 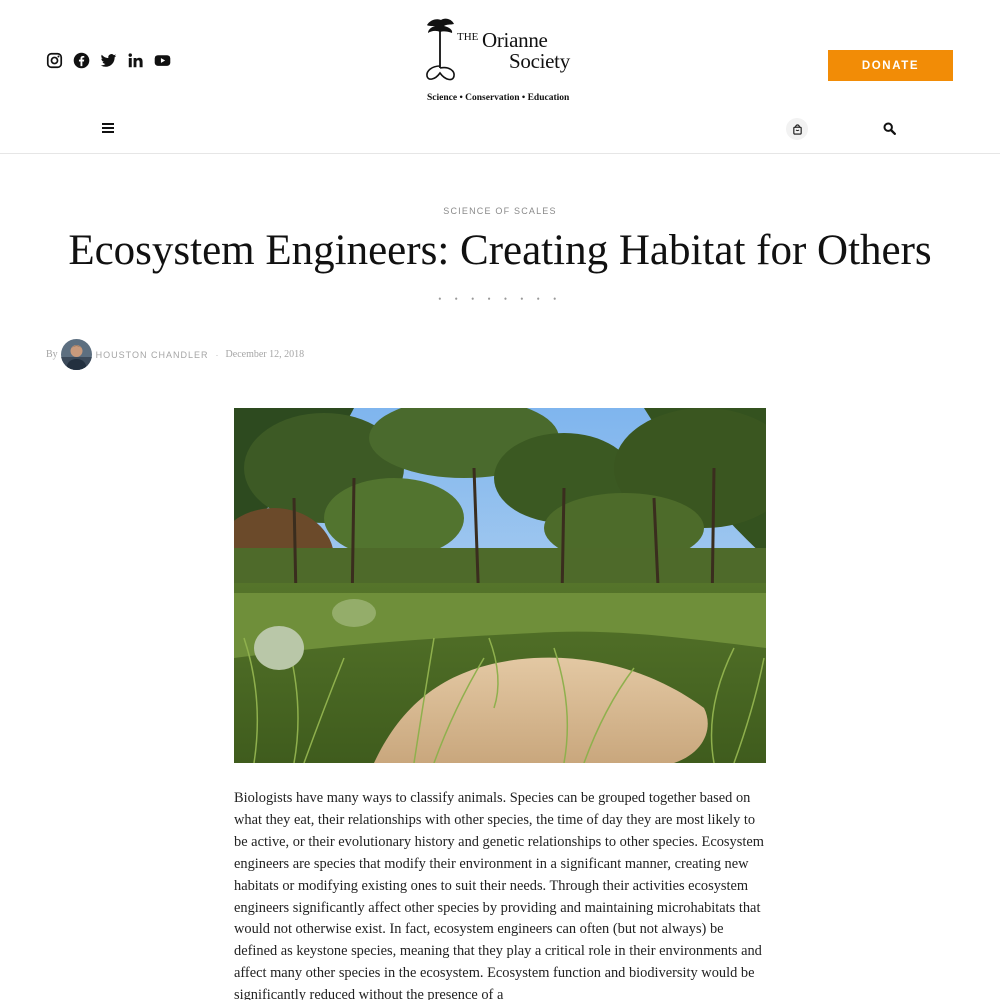 I want to click on article-category: SCIENCE OF SCALES, so click(x=500, y=211).